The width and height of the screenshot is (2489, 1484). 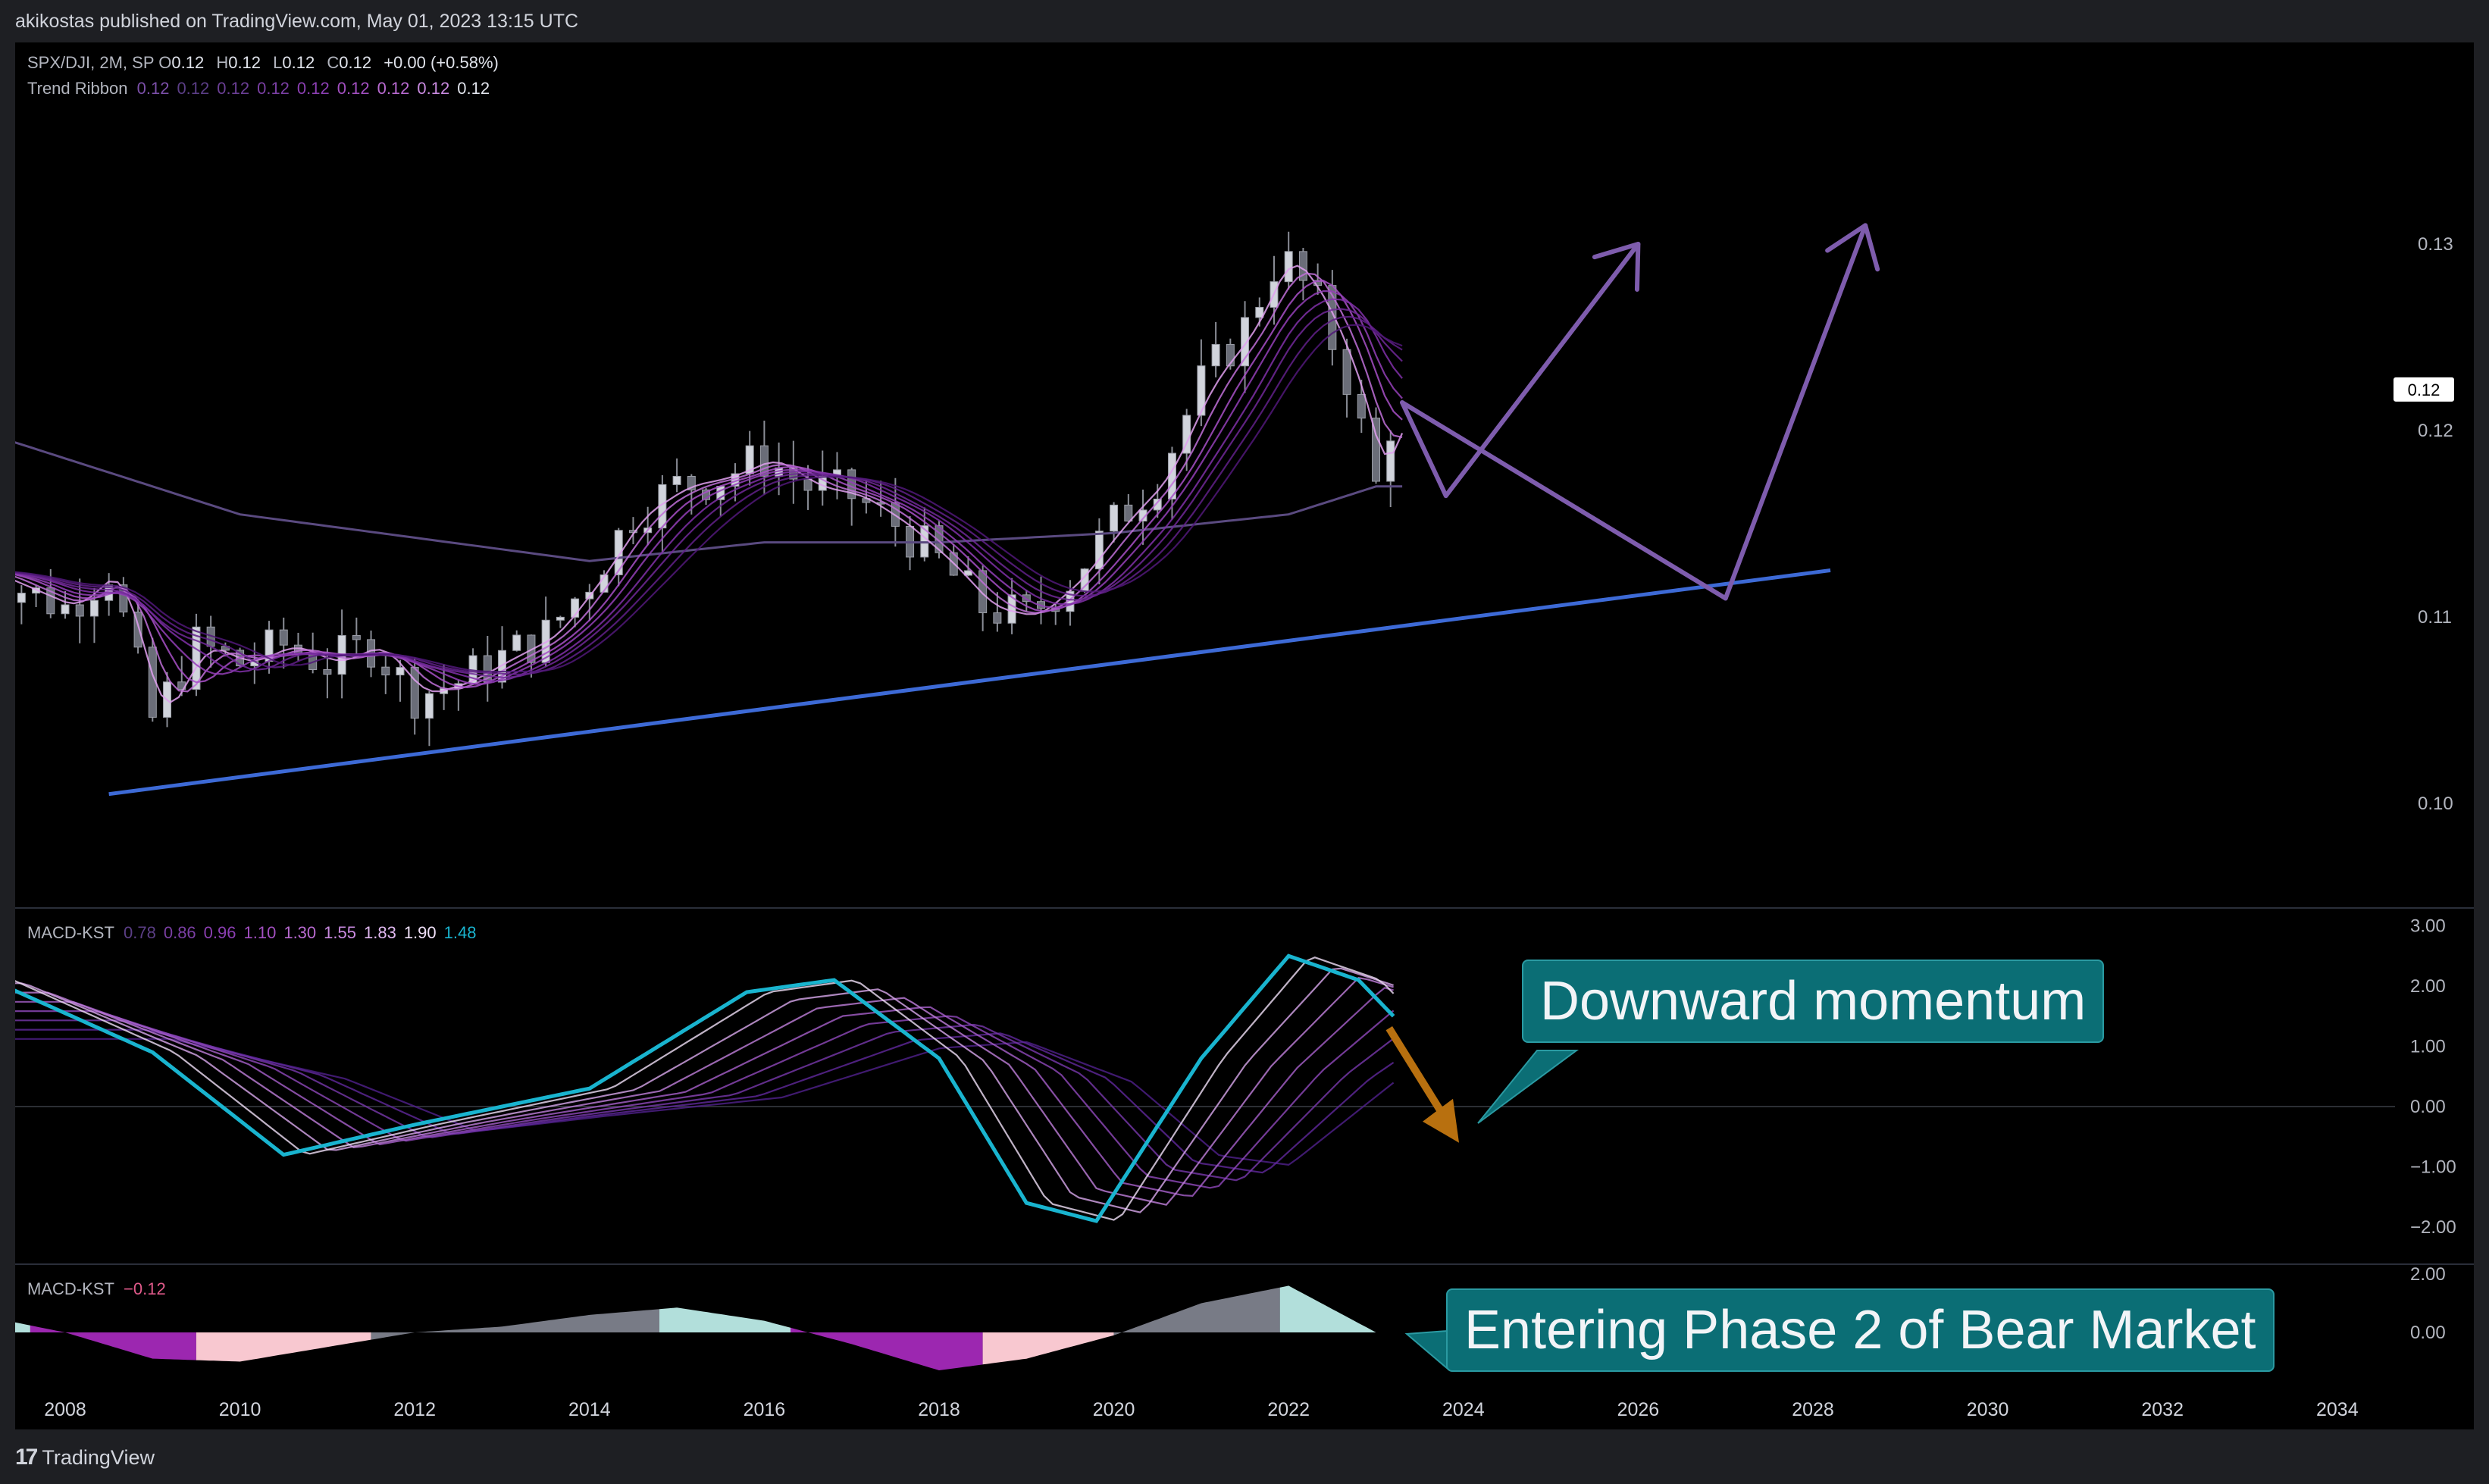 What do you see at coordinates (2428, 926) in the screenshot?
I see `macd-axis-tick: 3.00` at bounding box center [2428, 926].